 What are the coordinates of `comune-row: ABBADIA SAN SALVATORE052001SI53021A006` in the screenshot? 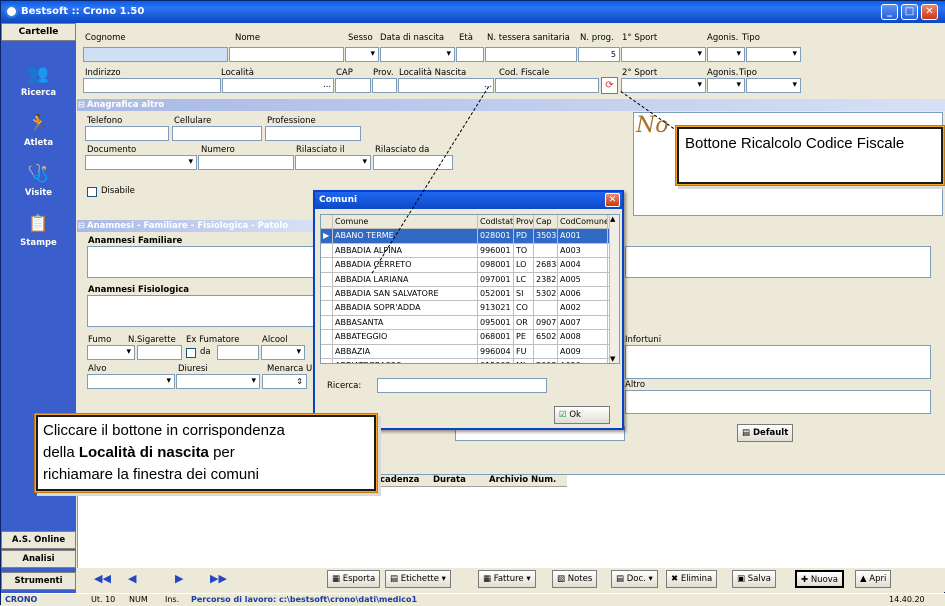 It's located at (466, 294).